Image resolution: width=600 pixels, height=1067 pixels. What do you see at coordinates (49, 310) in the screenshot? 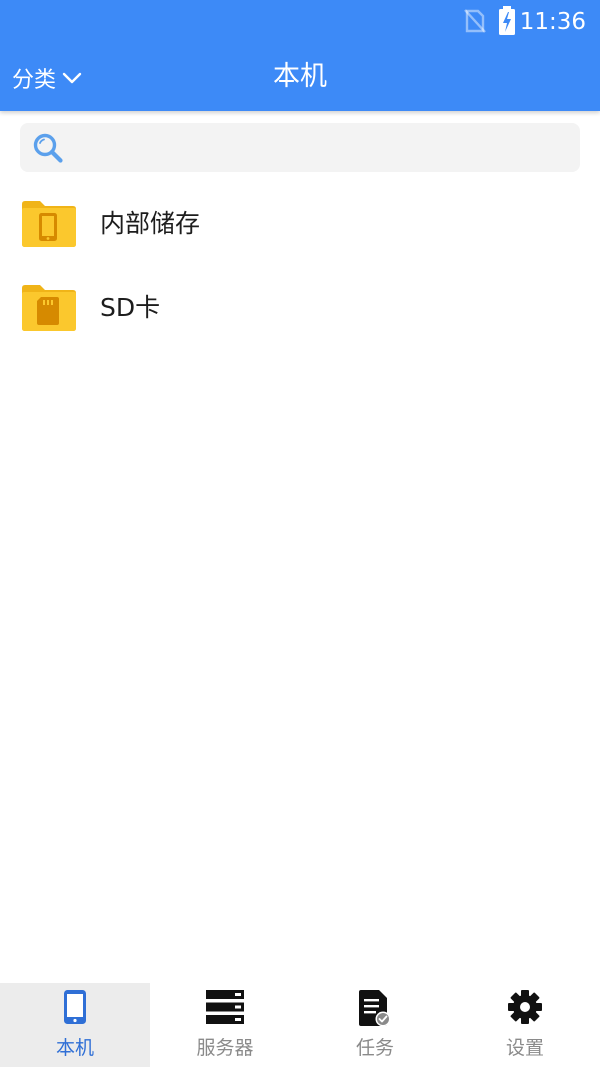
I see `sd-card-folder-icon` at bounding box center [49, 310].